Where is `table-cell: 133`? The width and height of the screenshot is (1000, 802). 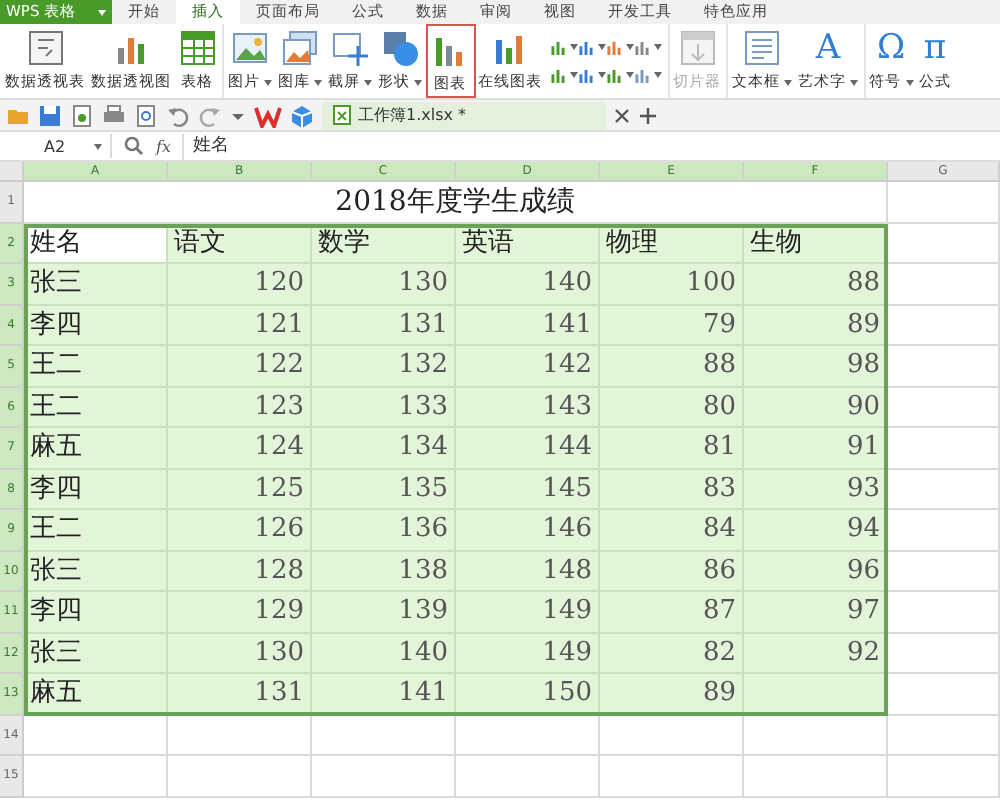 table-cell: 133 is located at coordinates (384, 407).